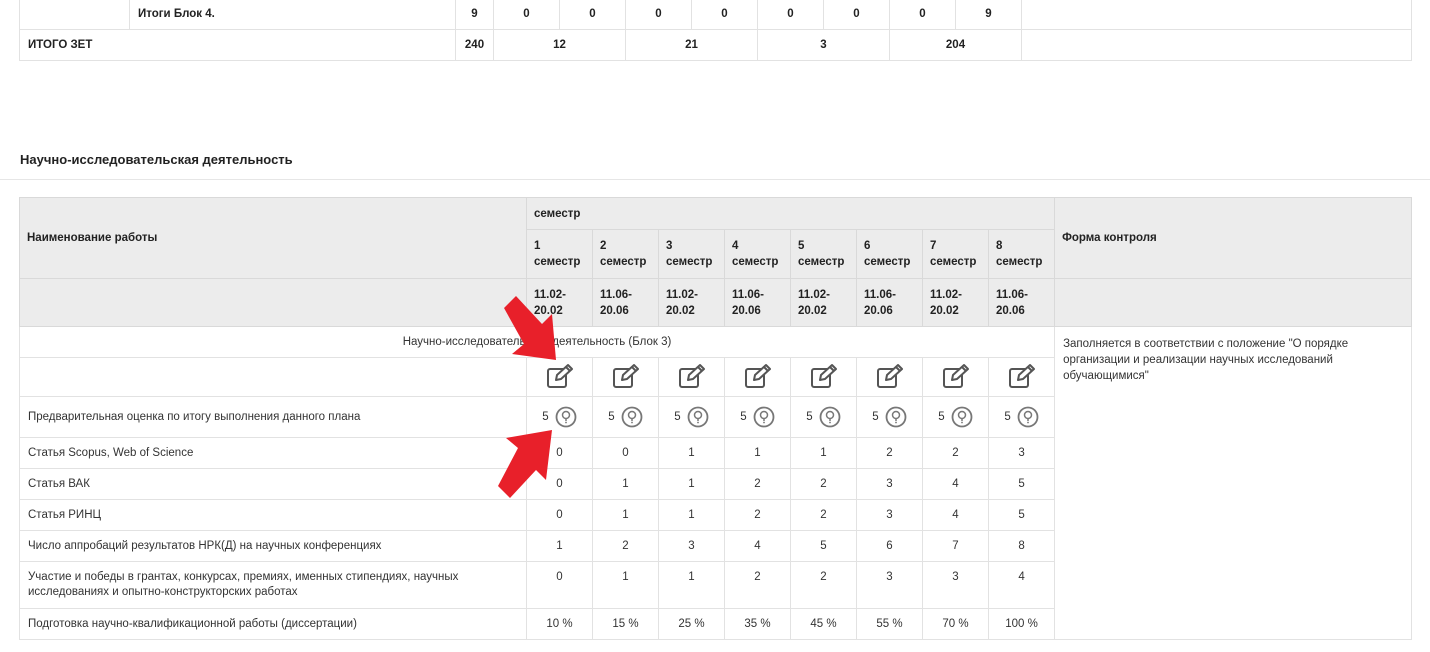 This screenshot has width=1430, height=652. Describe the element at coordinates (1021, 624) in the screenshot. I see `row-value-cell: 100 %` at that location.